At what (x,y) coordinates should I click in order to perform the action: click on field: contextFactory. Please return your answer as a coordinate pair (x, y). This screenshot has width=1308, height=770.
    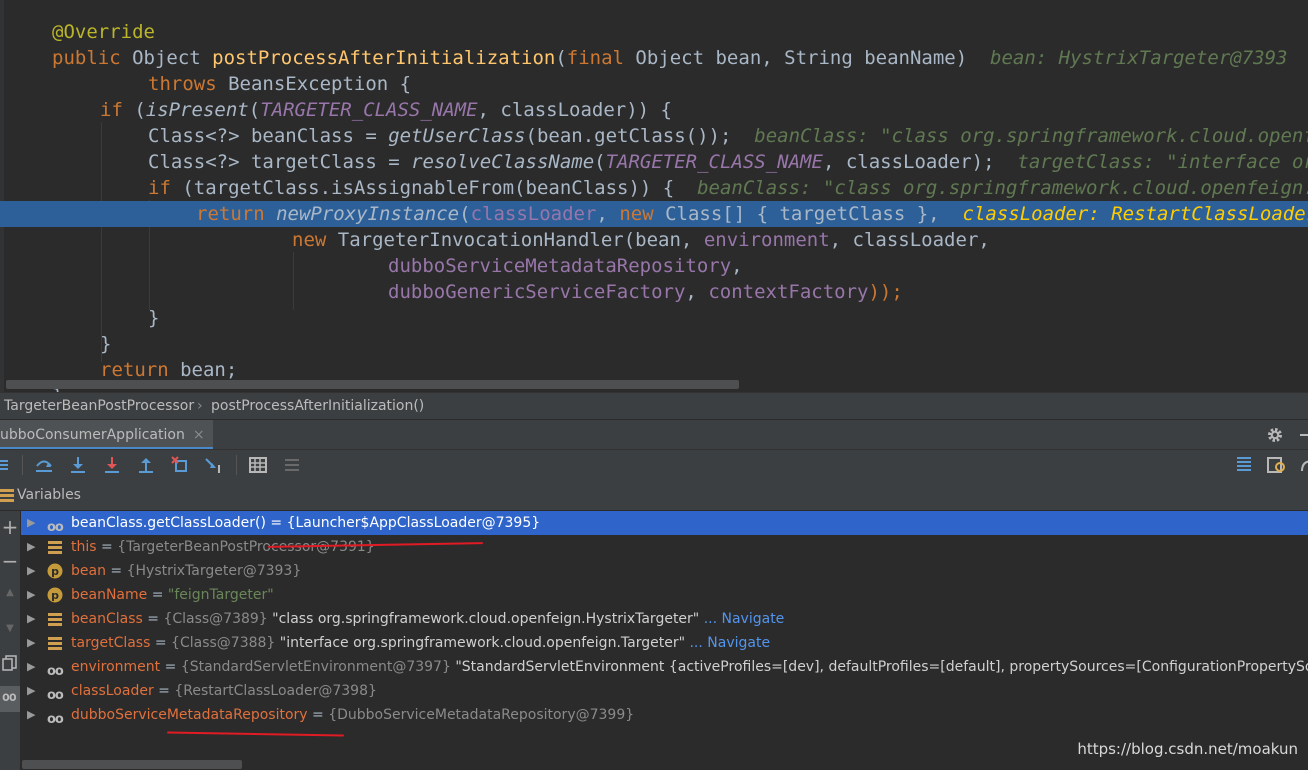
    Looking at the image, I should click on (788, 292).